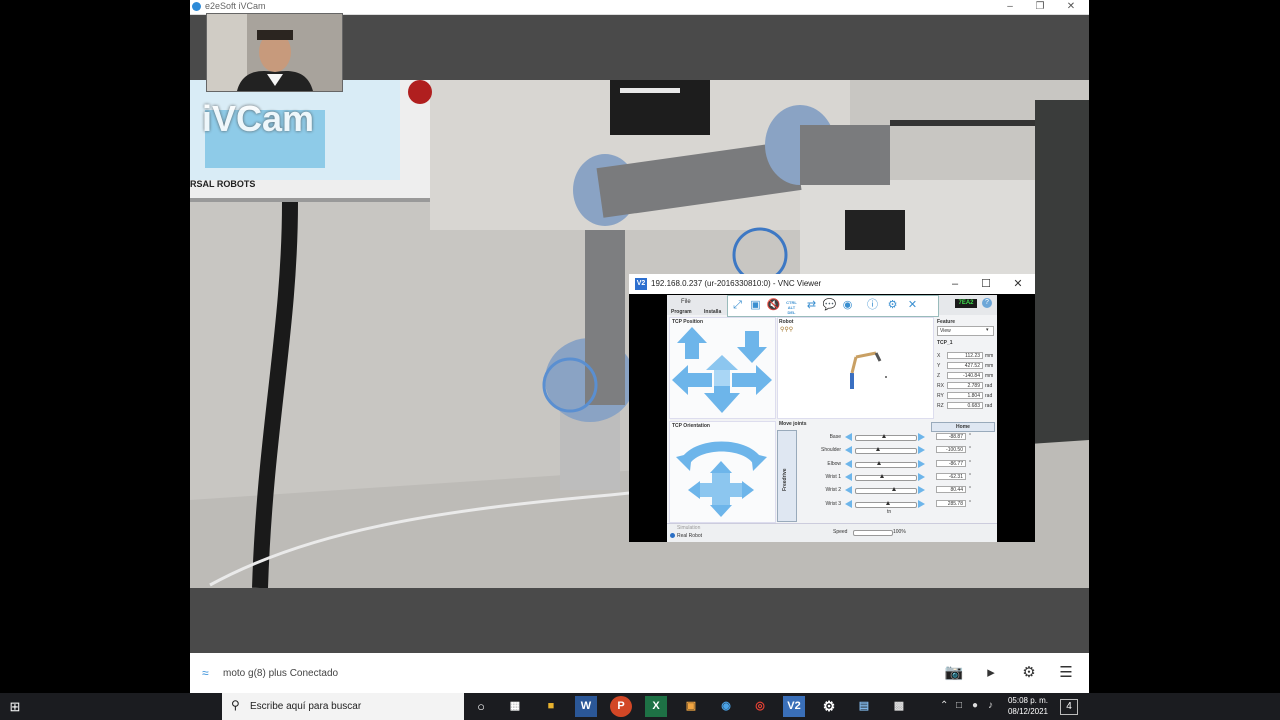 The image size is (1280, 720). I want to click on minimize-button: –, so click(1010, 7).